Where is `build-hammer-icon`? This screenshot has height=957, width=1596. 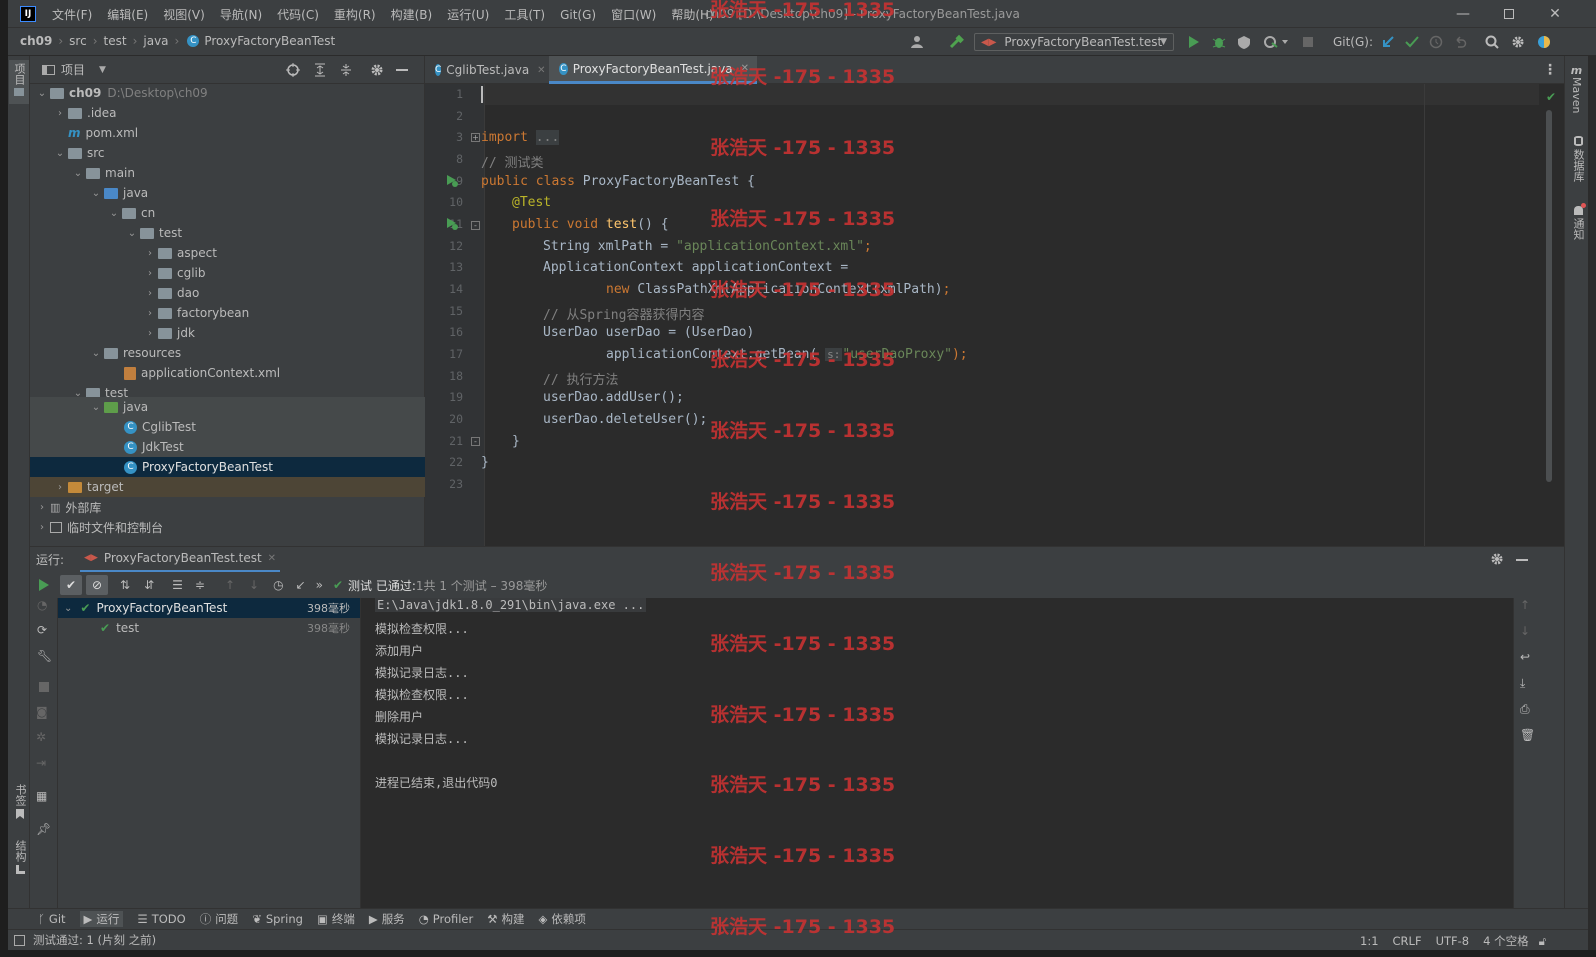 build-hammer-icon is located at coordinates (956, 42).